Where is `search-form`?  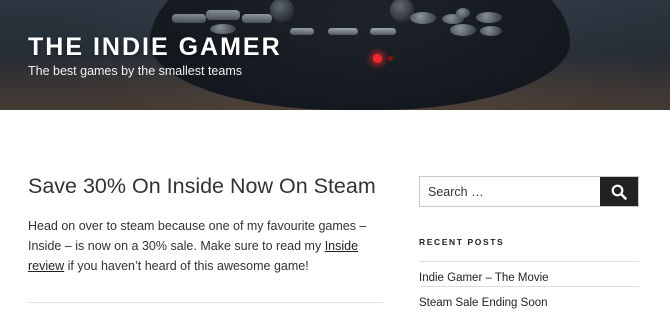
search-form is located at coordinates (529, 191).